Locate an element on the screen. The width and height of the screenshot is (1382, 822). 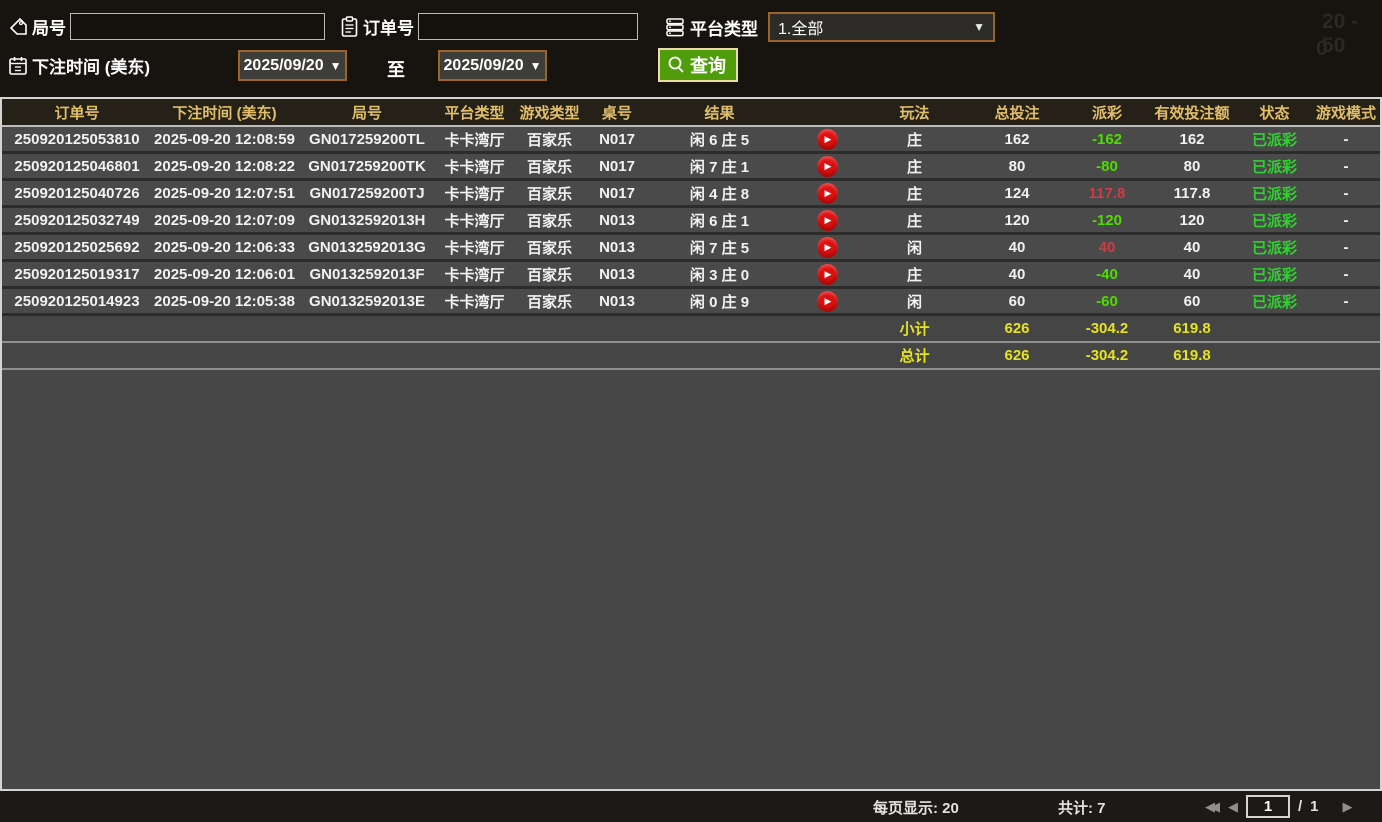
round-no-field: 局号 is located at coordinates (166, 26).